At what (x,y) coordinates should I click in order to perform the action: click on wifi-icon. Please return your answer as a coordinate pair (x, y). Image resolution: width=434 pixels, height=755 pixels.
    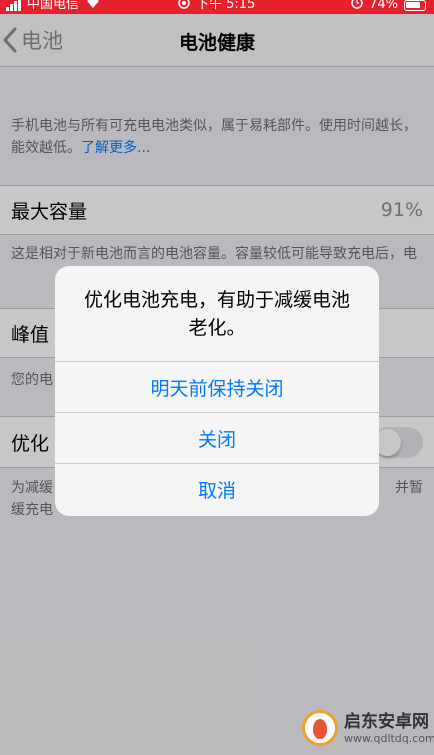
    Looking at the image, I should click on (93, 6).